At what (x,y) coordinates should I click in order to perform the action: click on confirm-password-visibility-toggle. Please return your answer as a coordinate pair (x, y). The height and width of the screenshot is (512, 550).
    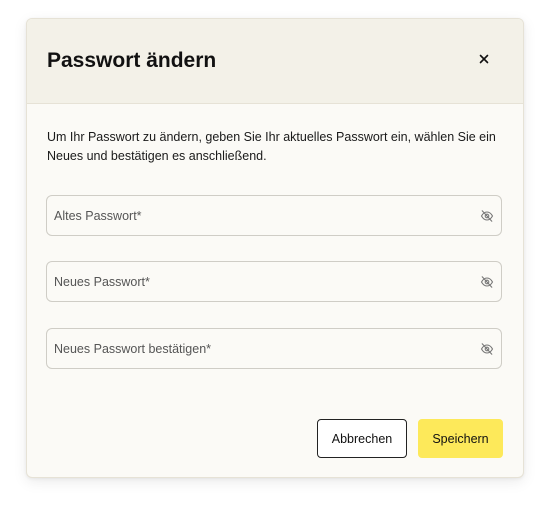
    Looking at the image, I should click on (487, 349).